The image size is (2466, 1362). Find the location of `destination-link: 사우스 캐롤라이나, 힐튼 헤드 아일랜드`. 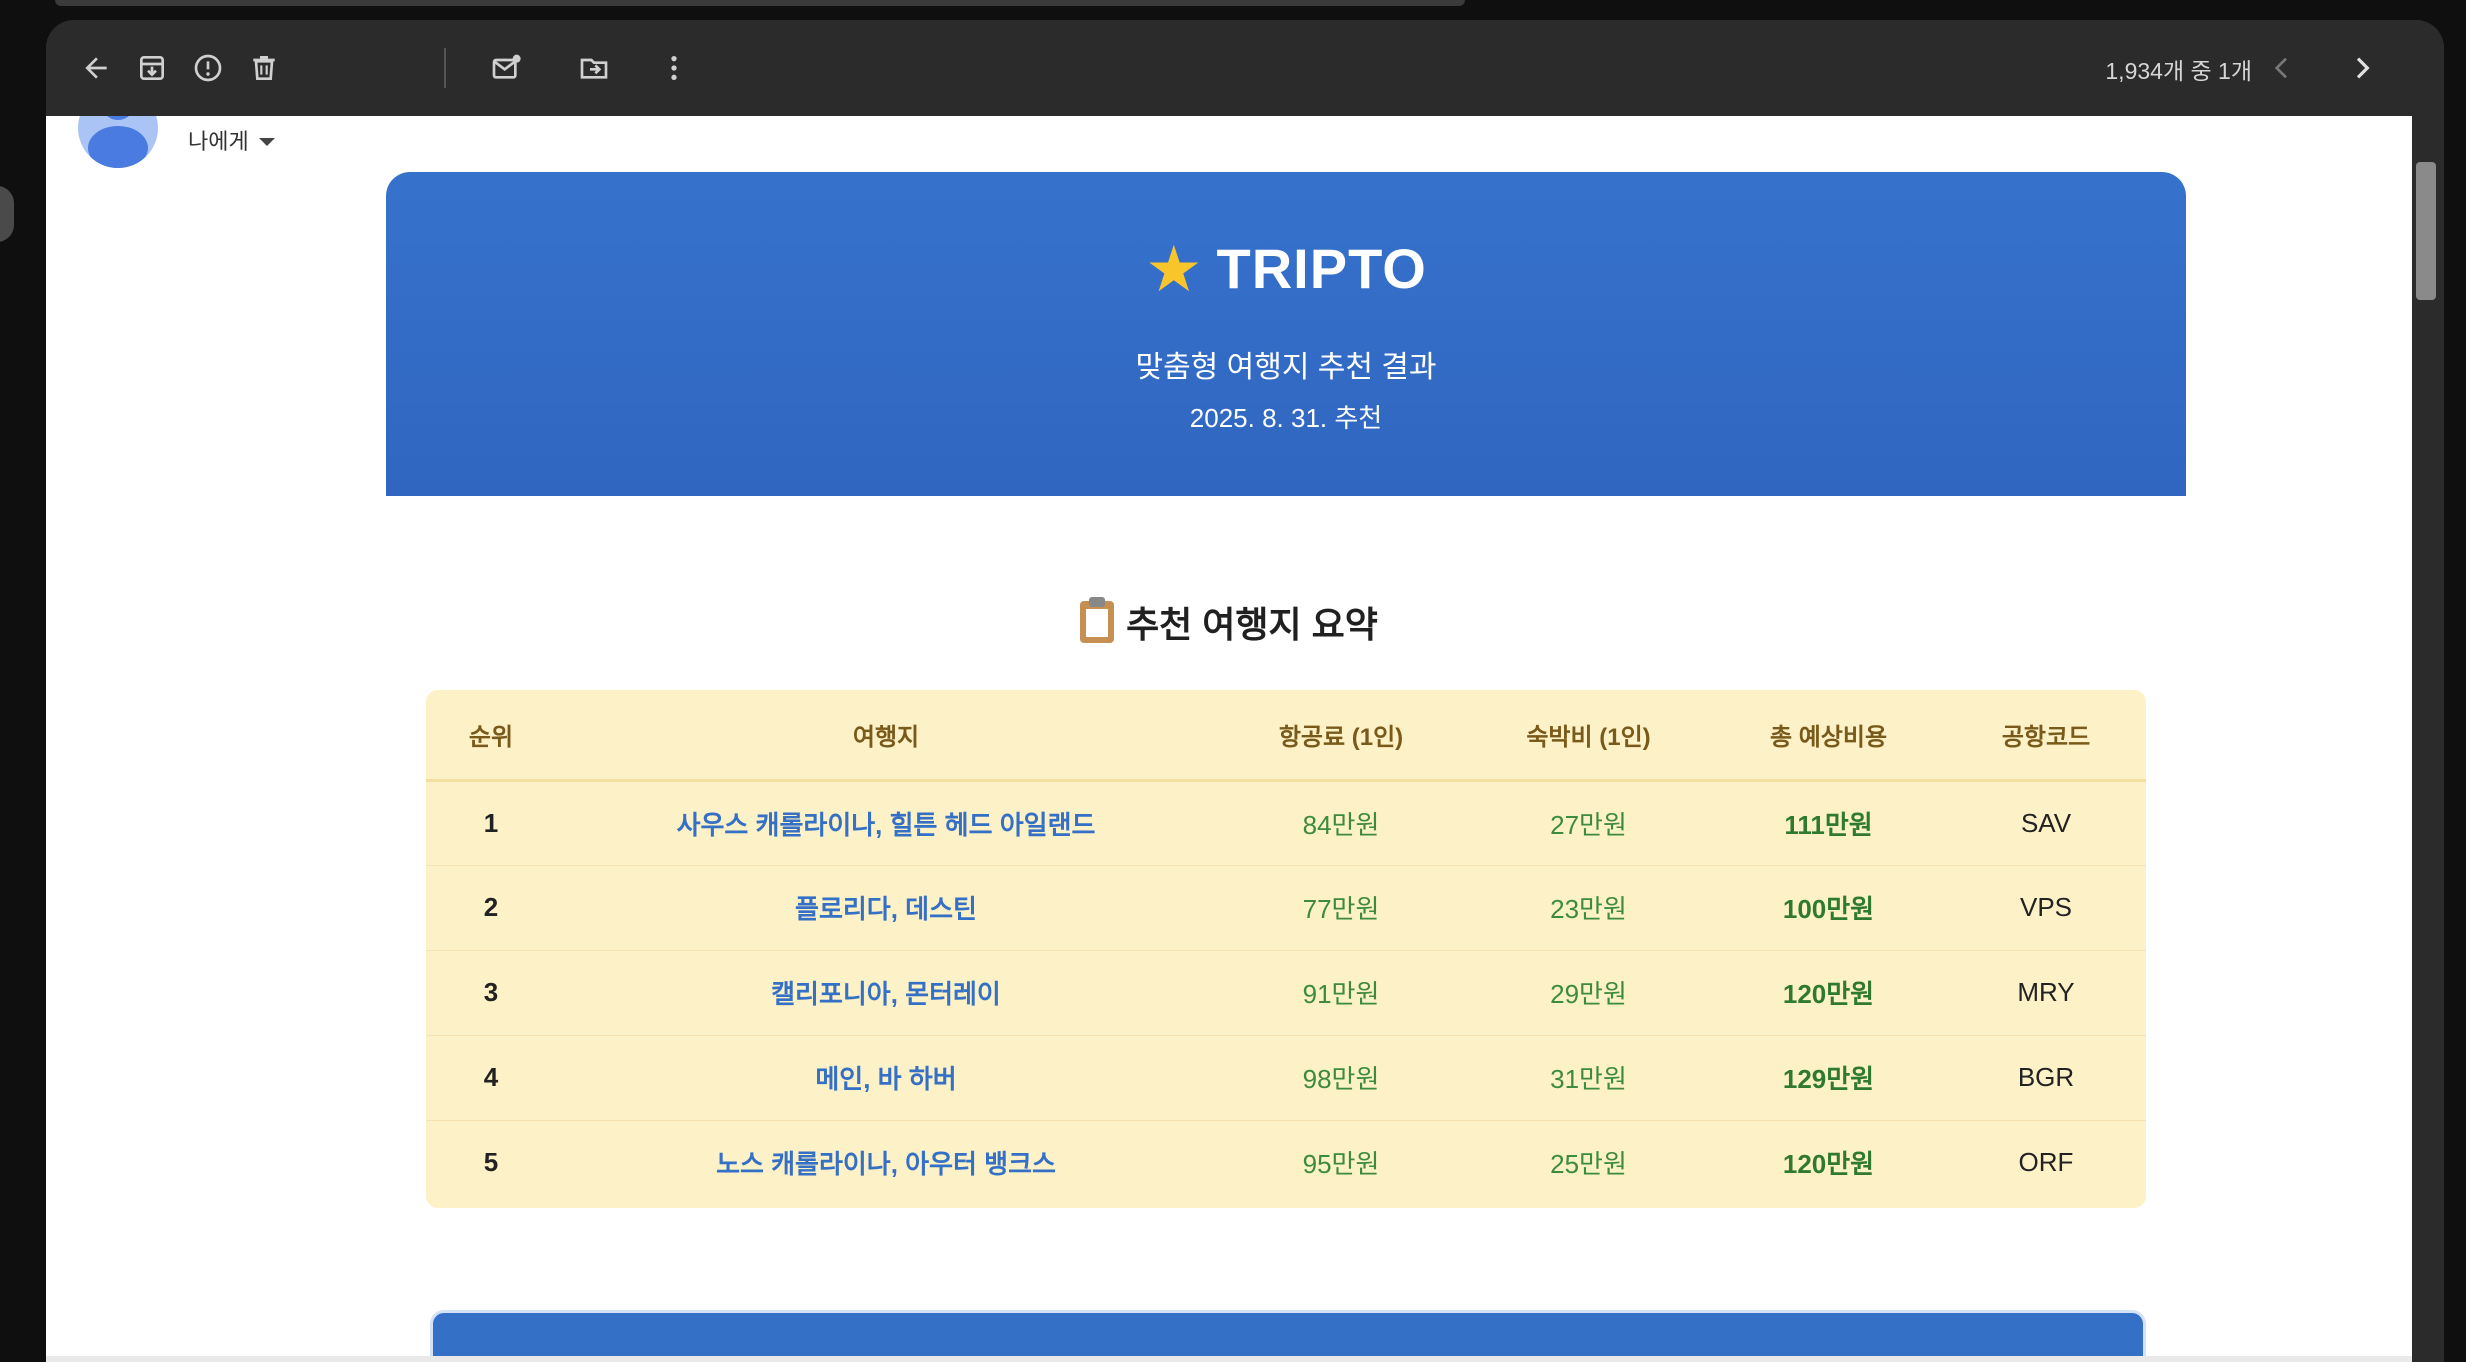

destination-link: 사우스 캐롤라이나, 힐튼 헤드 아일랜드 is located at coordinates (886, 823).